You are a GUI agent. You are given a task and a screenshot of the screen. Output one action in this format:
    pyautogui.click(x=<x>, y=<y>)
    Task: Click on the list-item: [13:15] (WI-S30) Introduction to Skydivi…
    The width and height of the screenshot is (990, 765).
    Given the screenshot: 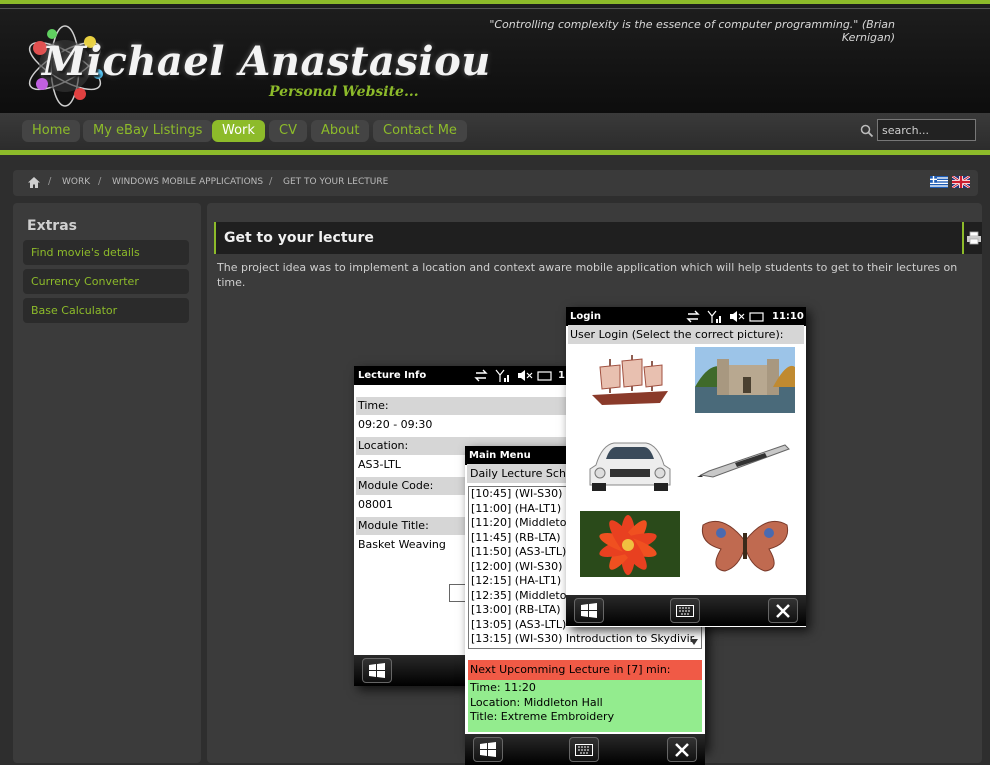 What is the action you would take?
    pyautogui.click(x=585, y=639)
    